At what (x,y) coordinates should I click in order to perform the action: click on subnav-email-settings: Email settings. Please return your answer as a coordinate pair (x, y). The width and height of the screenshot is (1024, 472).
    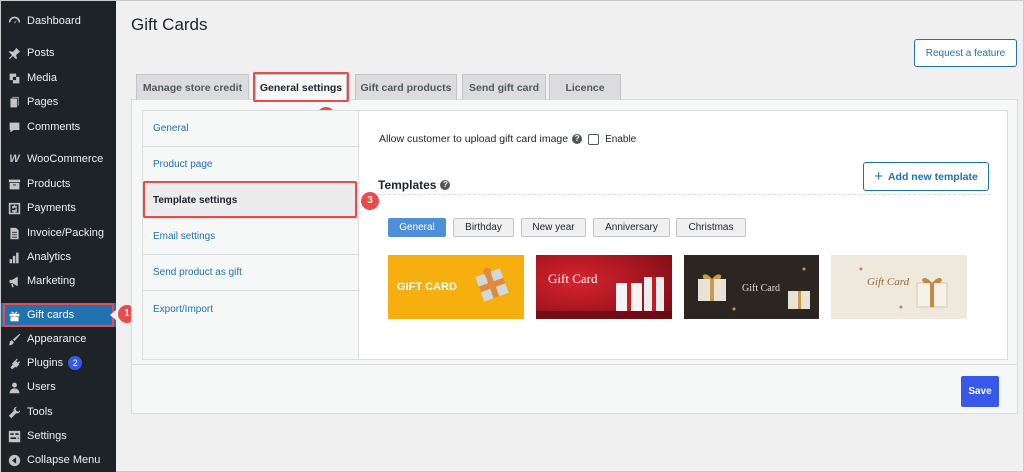
    Looking at the image, I should click on (250, 237).